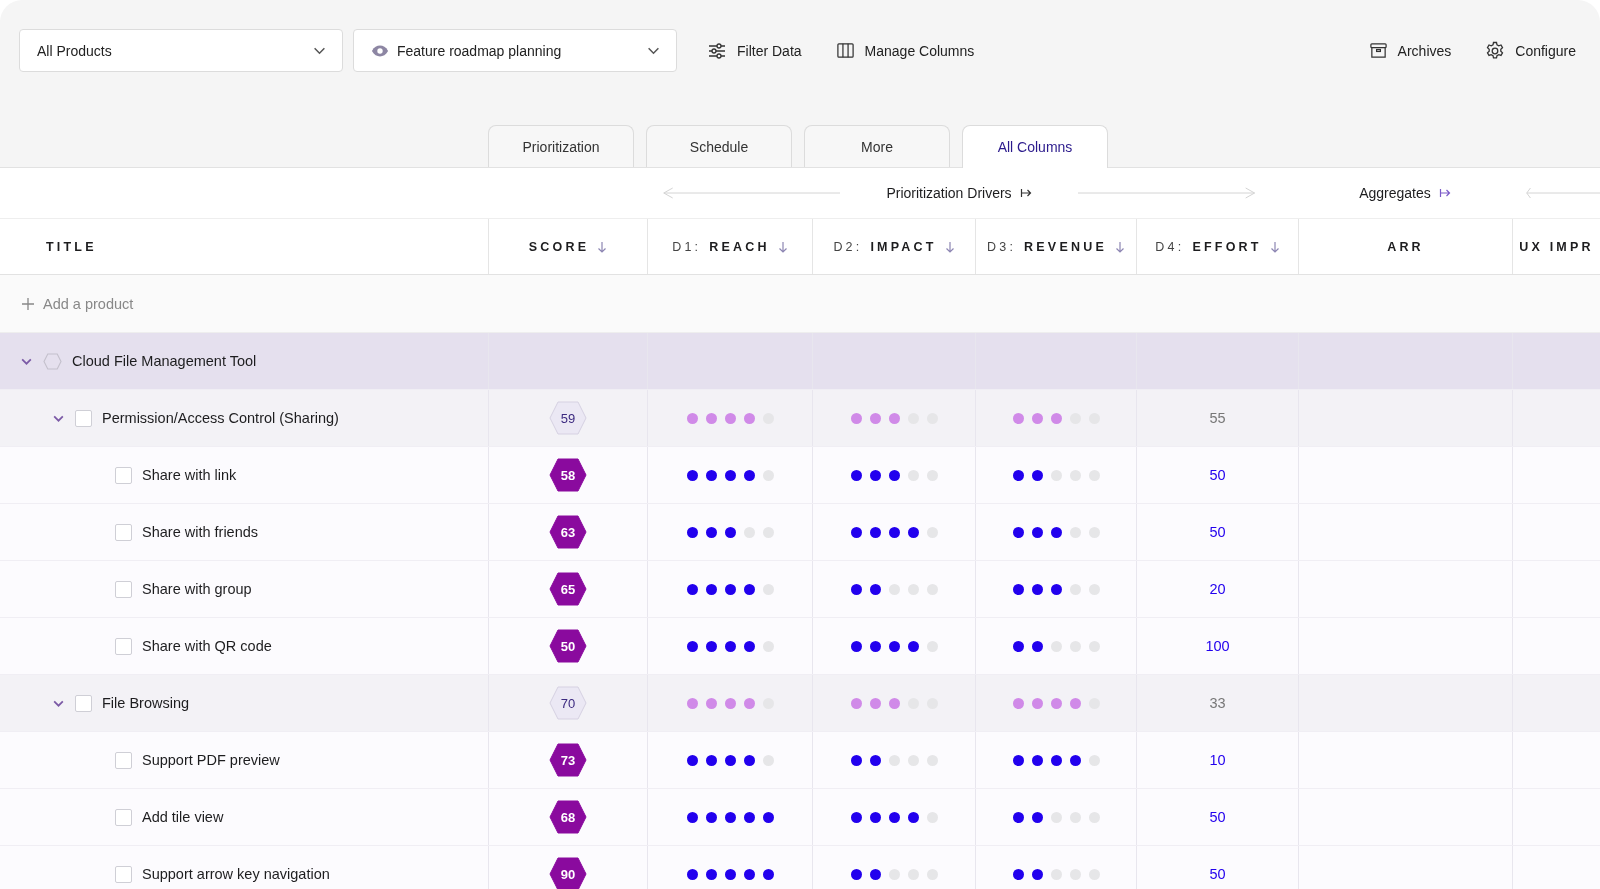 The width and height of the screenshot is (1600, 889). I want to click on row-title: Support arrow key navigation, so click(236, 874).